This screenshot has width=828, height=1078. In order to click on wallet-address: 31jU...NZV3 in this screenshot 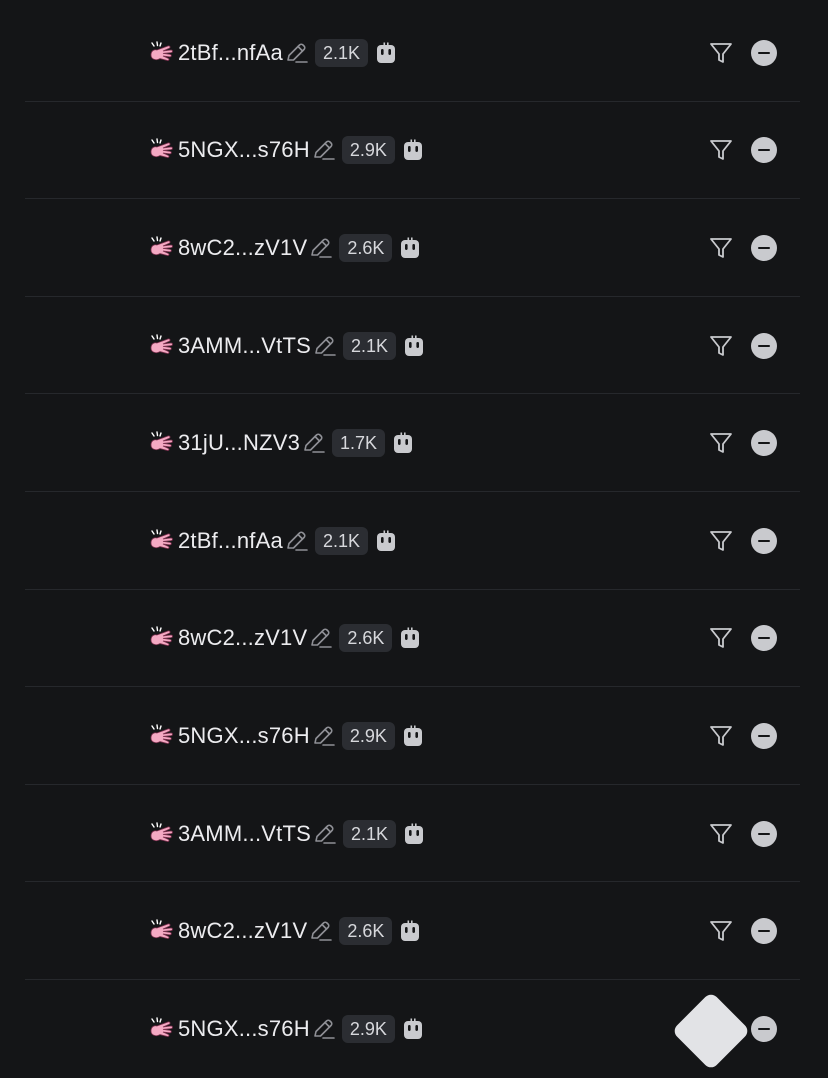, I will do `click(239, 443)`.